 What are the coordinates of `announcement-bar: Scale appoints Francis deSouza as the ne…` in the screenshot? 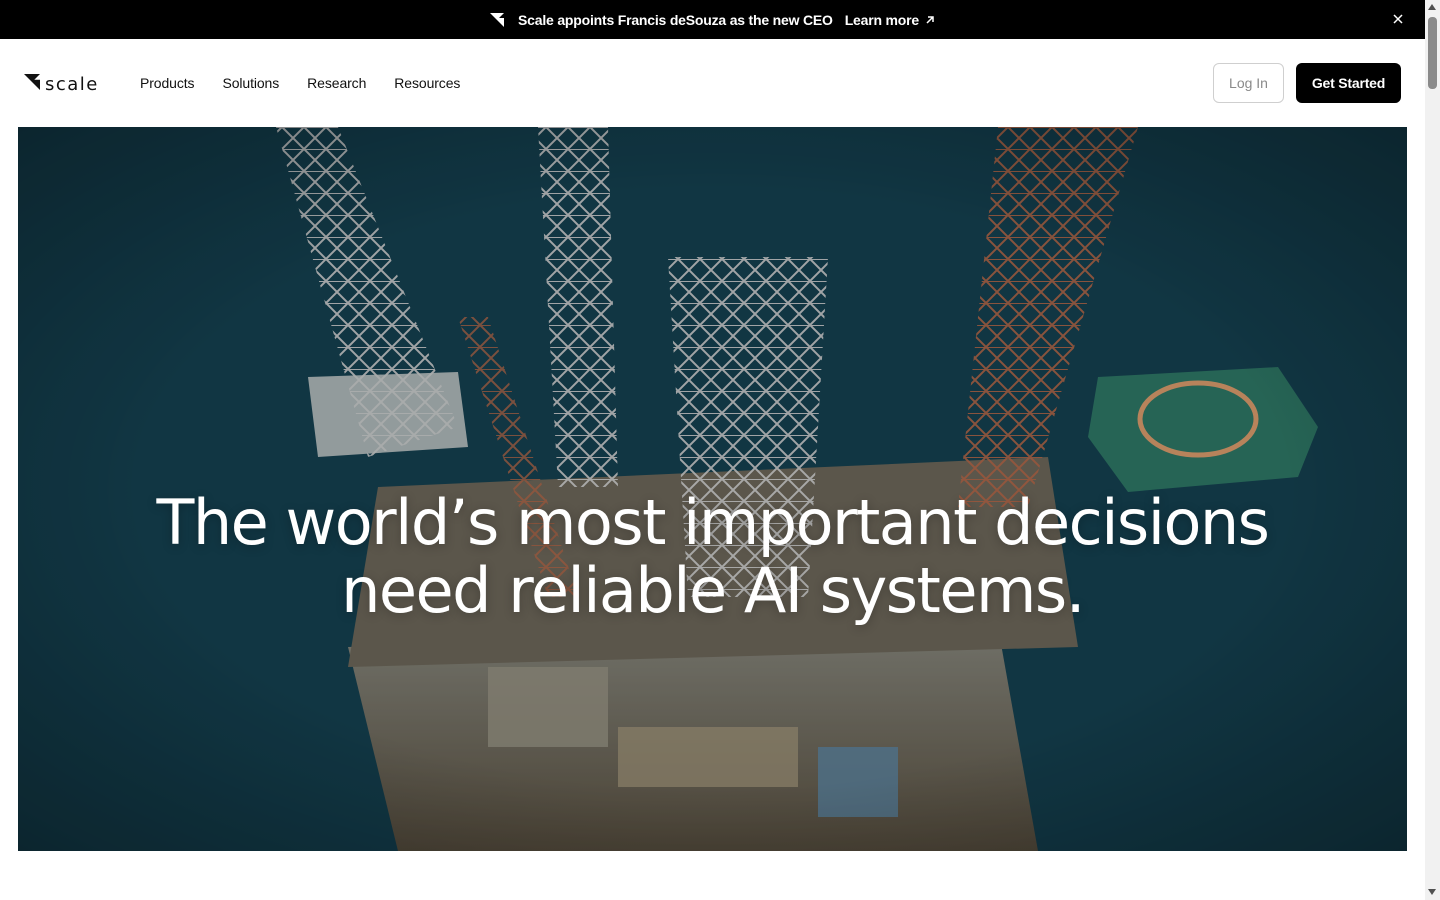 It's located at (712, 19).